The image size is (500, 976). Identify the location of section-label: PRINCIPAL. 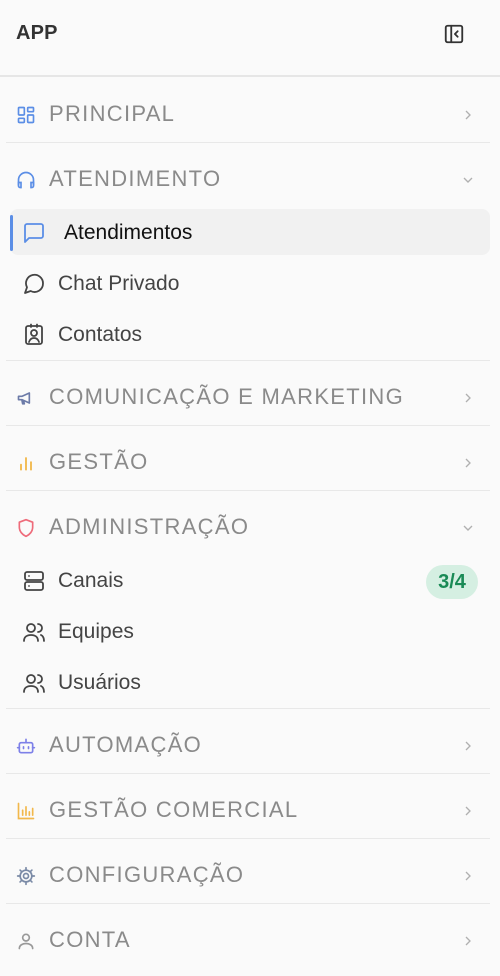
(112, 113).